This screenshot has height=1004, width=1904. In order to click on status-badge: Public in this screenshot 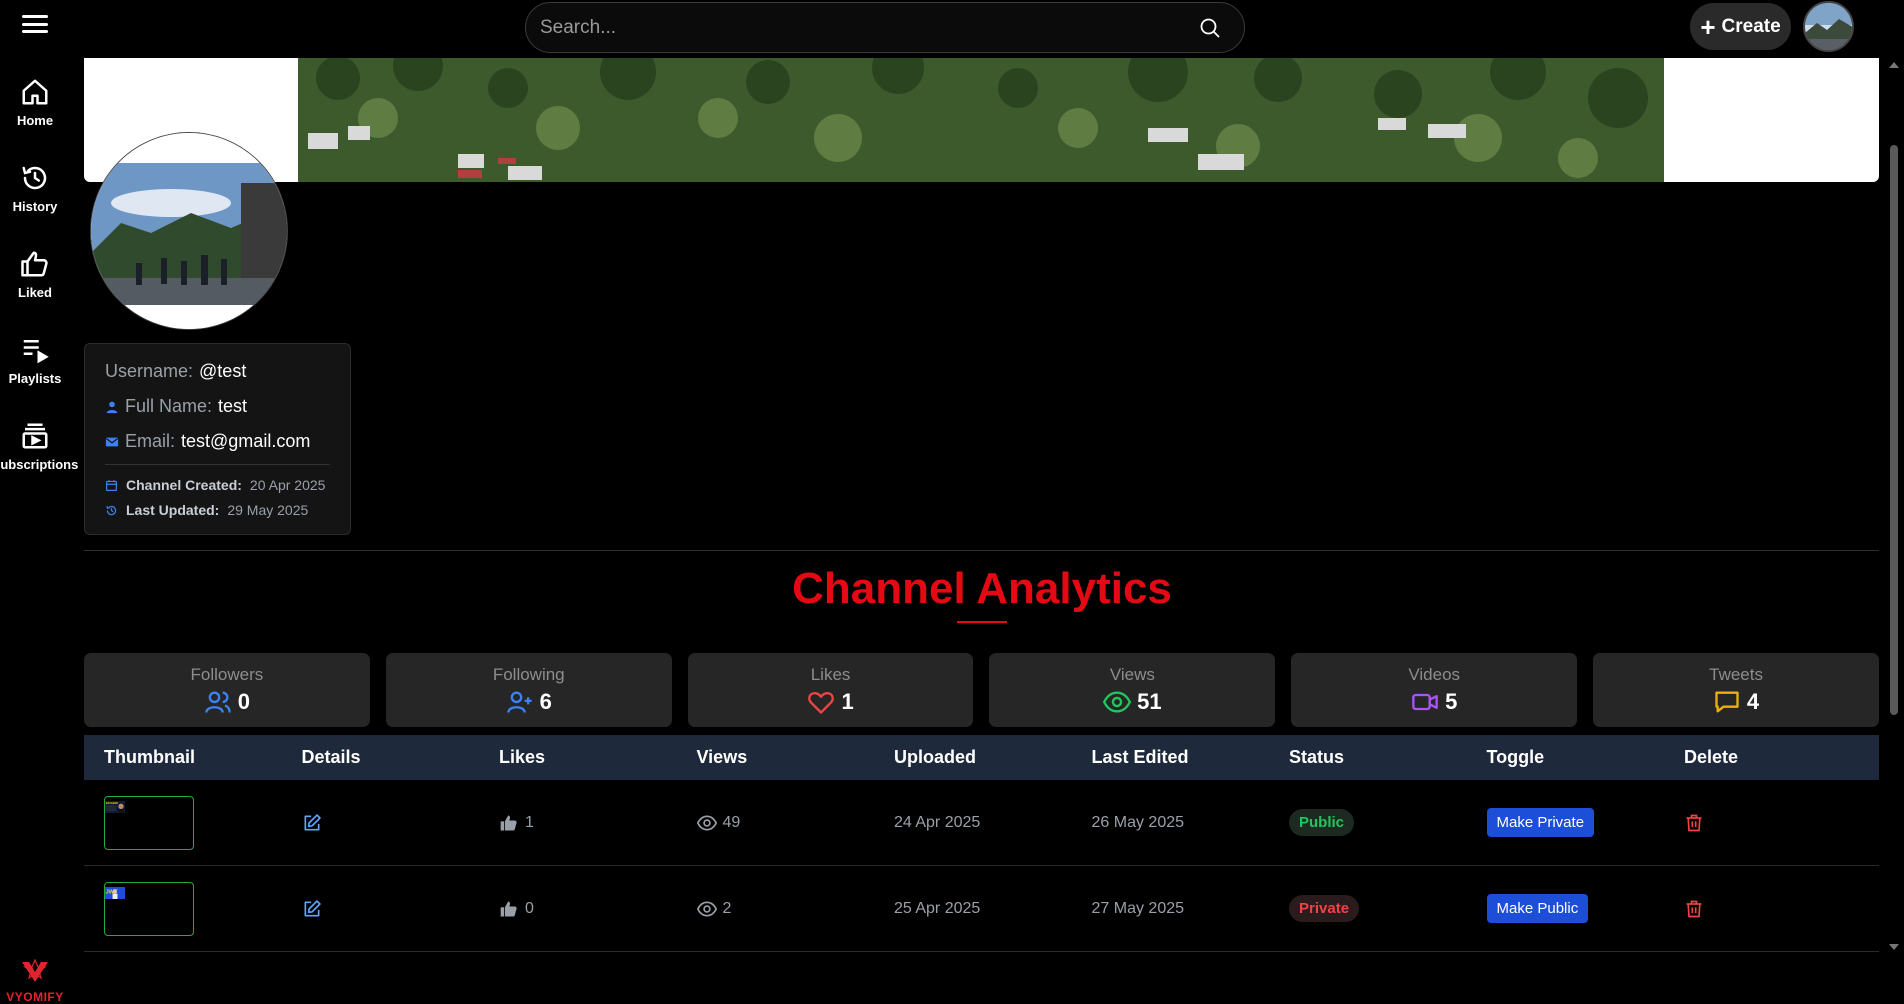, I will do `click(1322, 822)`.